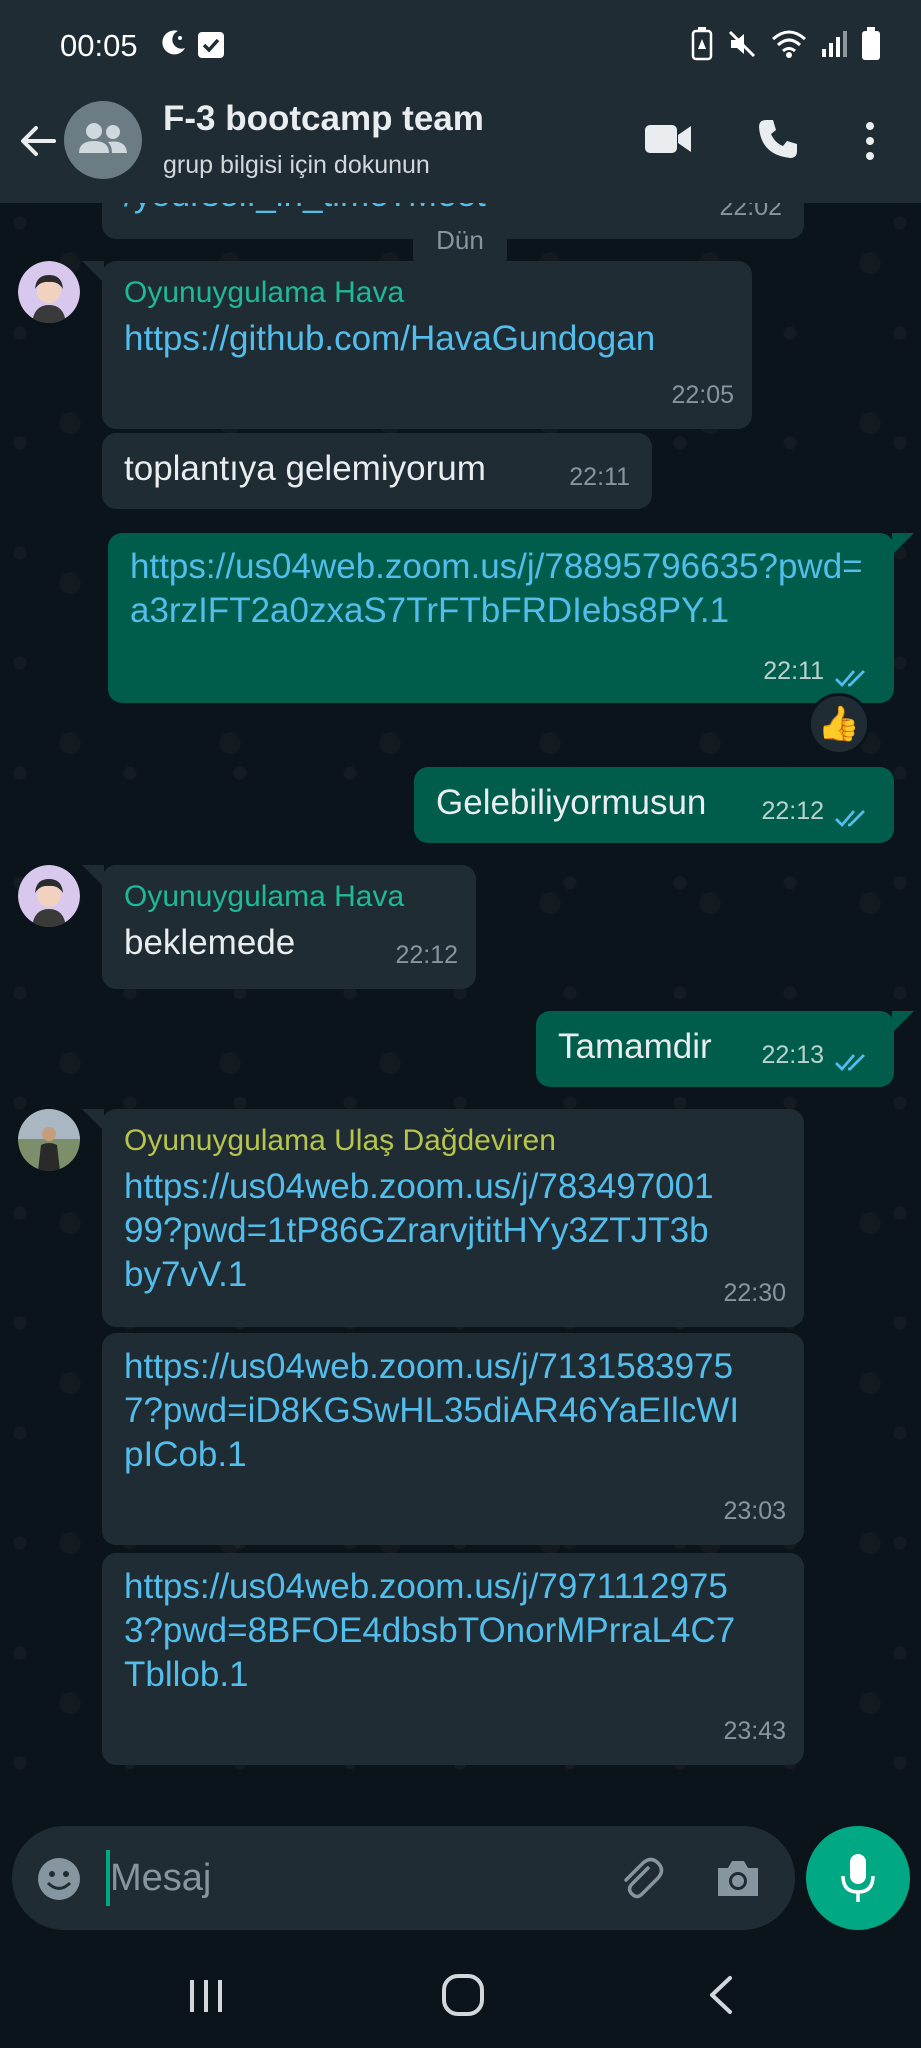 This screenshot has height=2048, width=921. What do you see at coordinates (789, 44) in the screenshot?
I see `wifi-icon` at bounding box center [789, 44].